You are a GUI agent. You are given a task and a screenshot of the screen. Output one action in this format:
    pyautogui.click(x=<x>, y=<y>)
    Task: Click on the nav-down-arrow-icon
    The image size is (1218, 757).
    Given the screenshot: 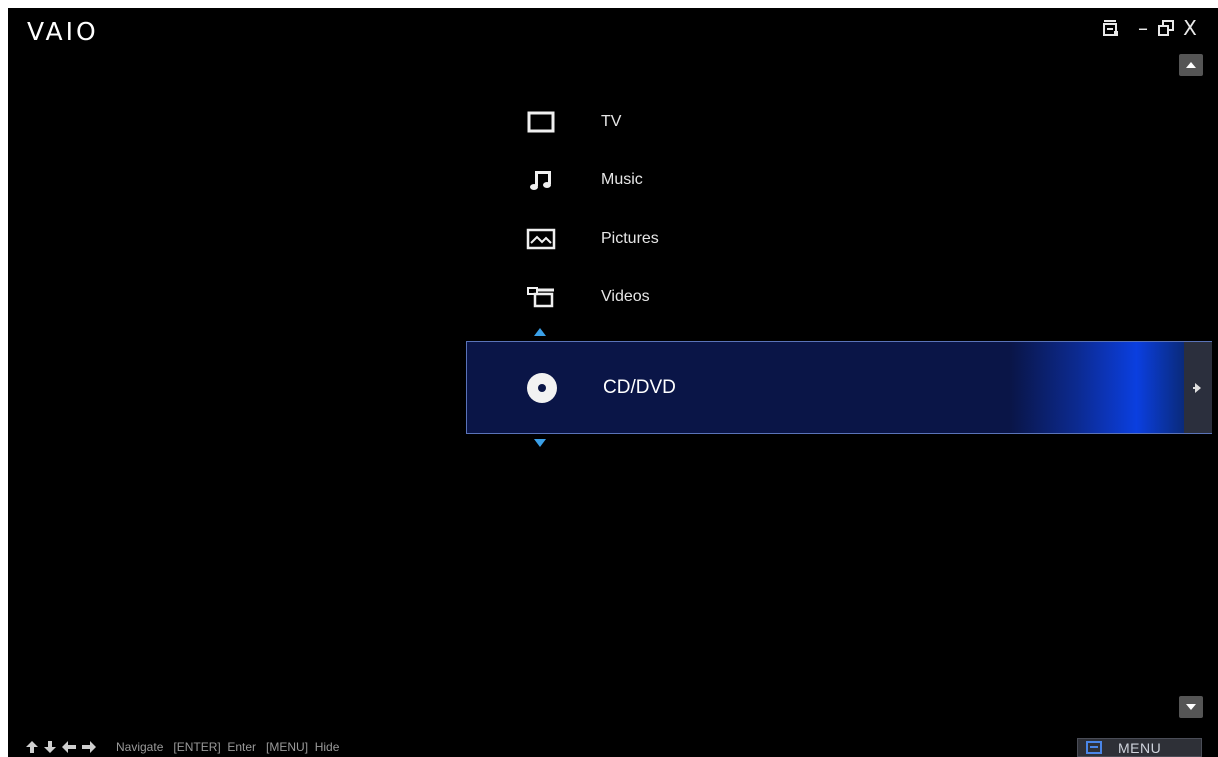 What is the action you would take?
    pyautogui.click(x=540, y=443)
    